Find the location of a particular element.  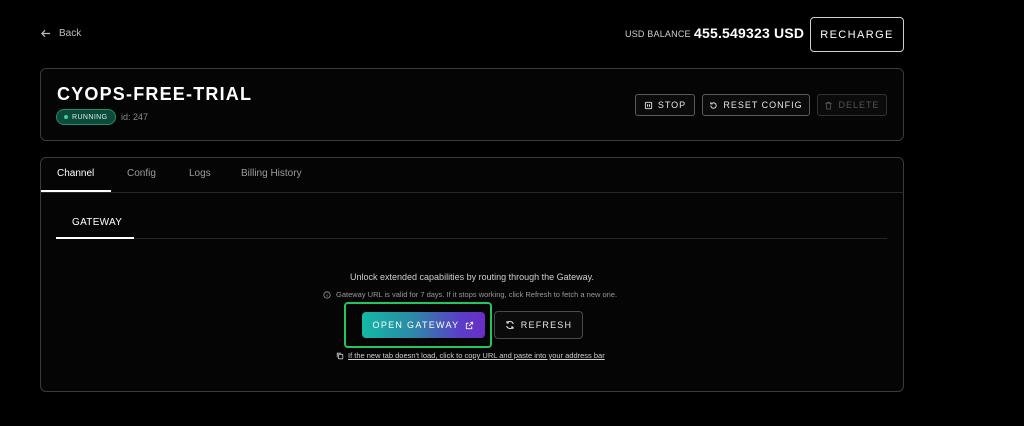

status-label: RUNNING is located at coordinates (90, 117).